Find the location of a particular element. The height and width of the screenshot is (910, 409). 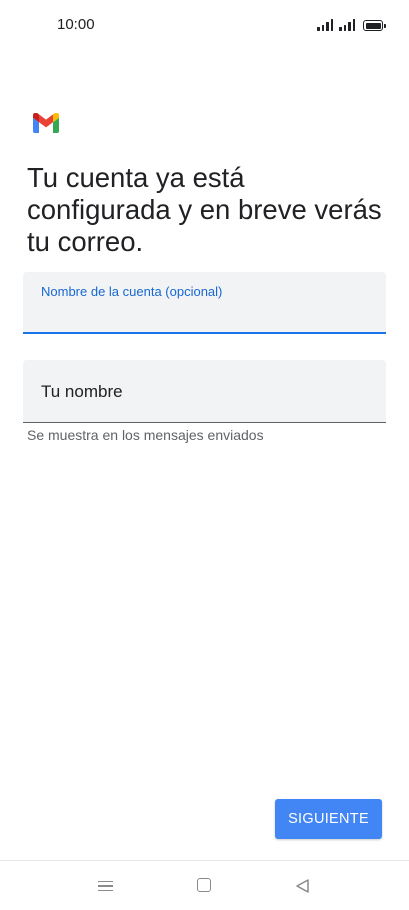

status-bar: 10:00 is located at coordinates (204, 25).